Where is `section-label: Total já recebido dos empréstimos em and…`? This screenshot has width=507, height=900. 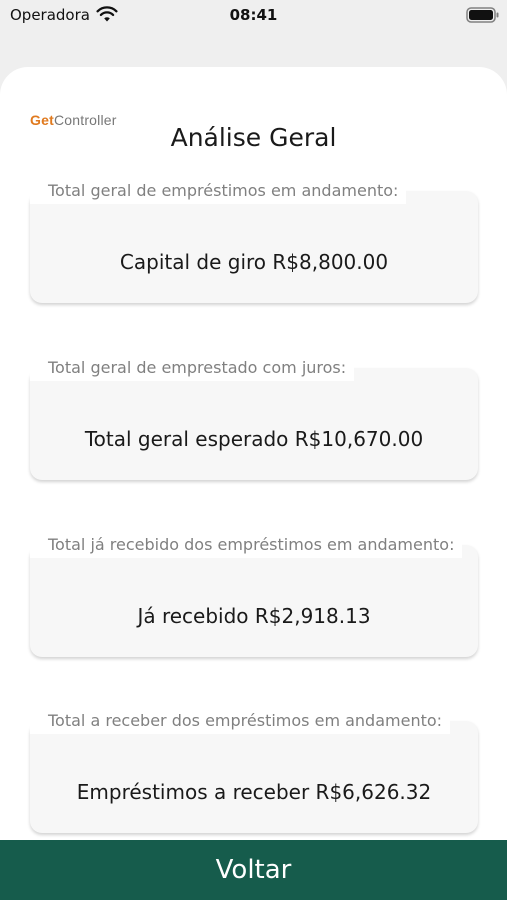 section-label: Total já recebido dos empréstimos em and… is located at coordinates (246, 545).